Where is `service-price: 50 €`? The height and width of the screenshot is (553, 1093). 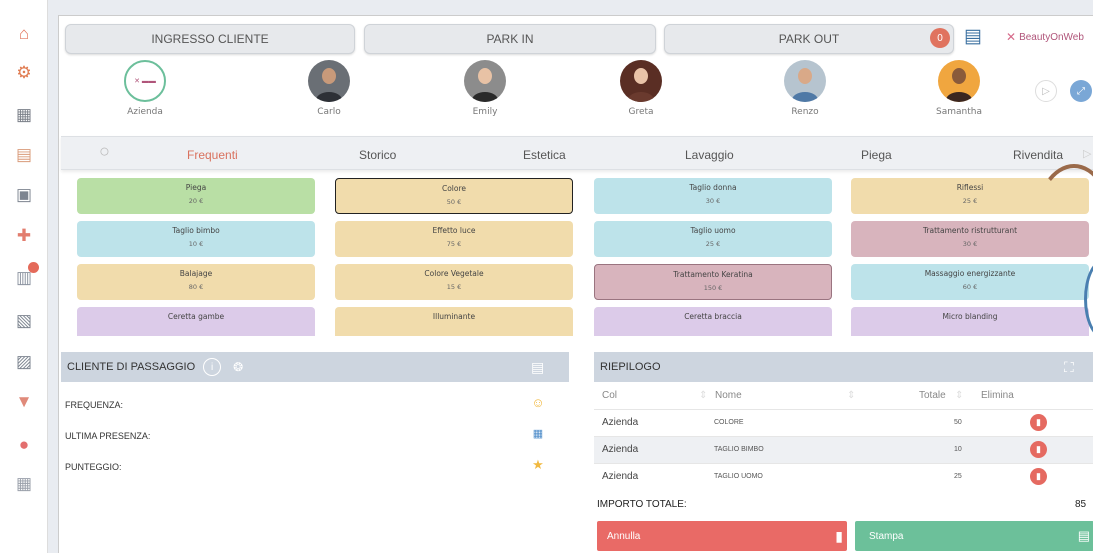
service-price: 50 € is located at coordinates (454, 202).